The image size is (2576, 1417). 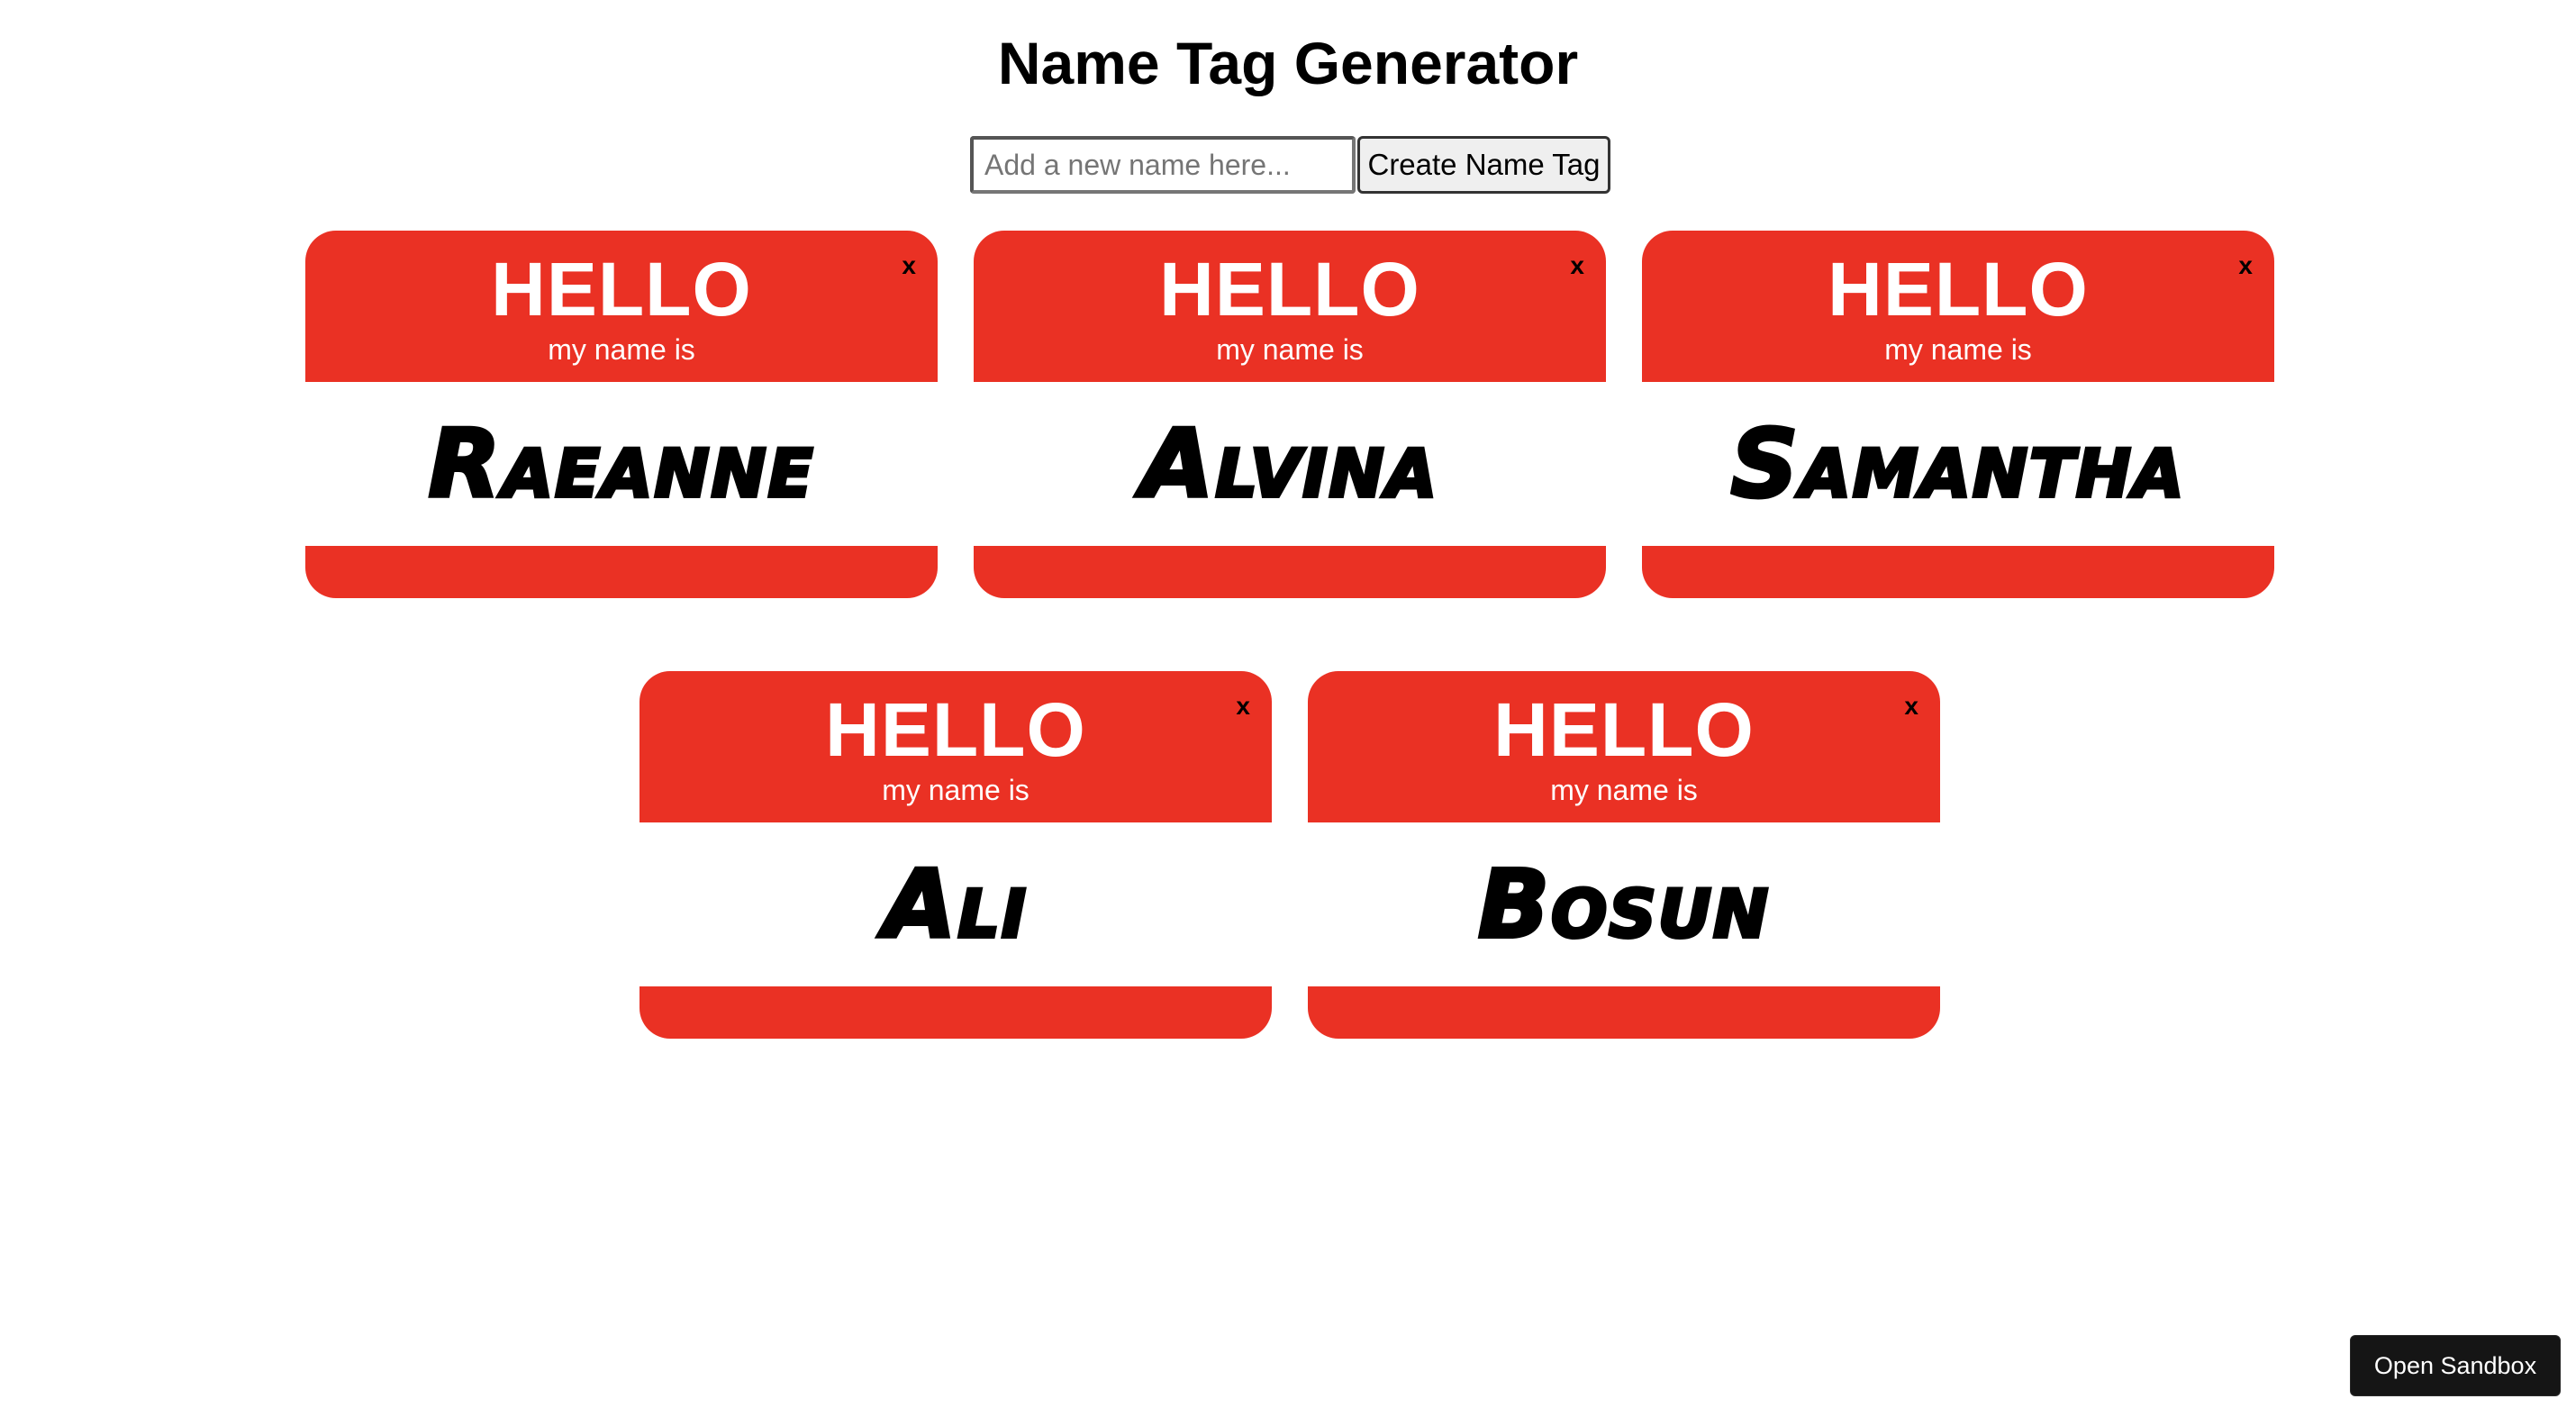 I want to click on tag-name: Alvina, so click(x=1289, y=464).